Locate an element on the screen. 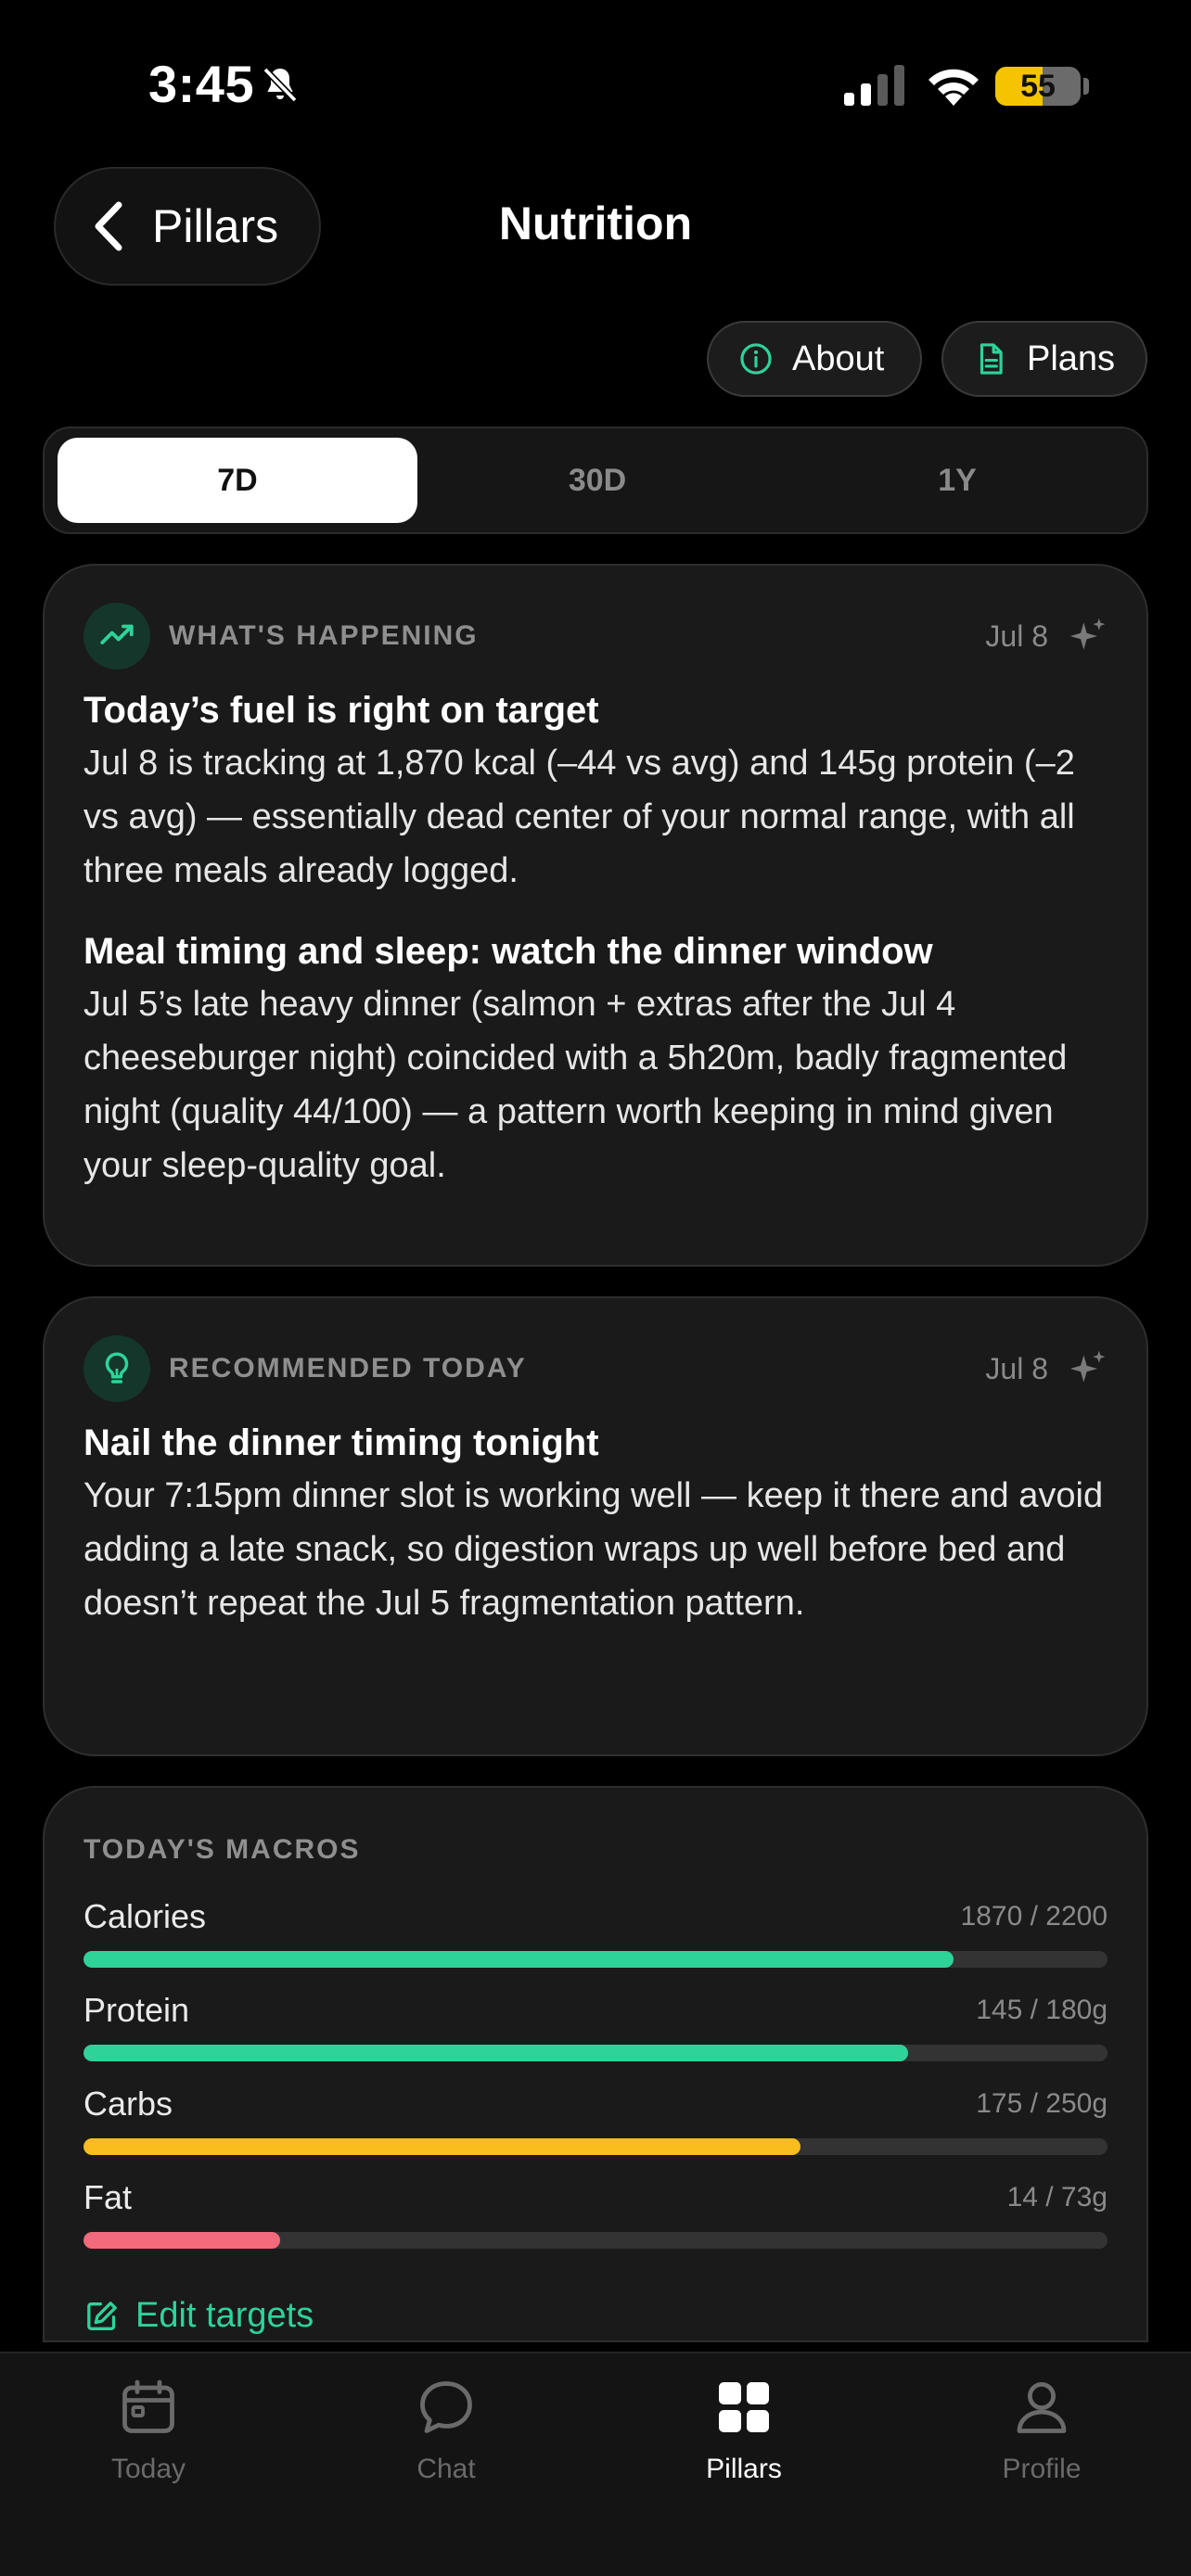  tab-today: Today is located at coordinates (148, 2430).